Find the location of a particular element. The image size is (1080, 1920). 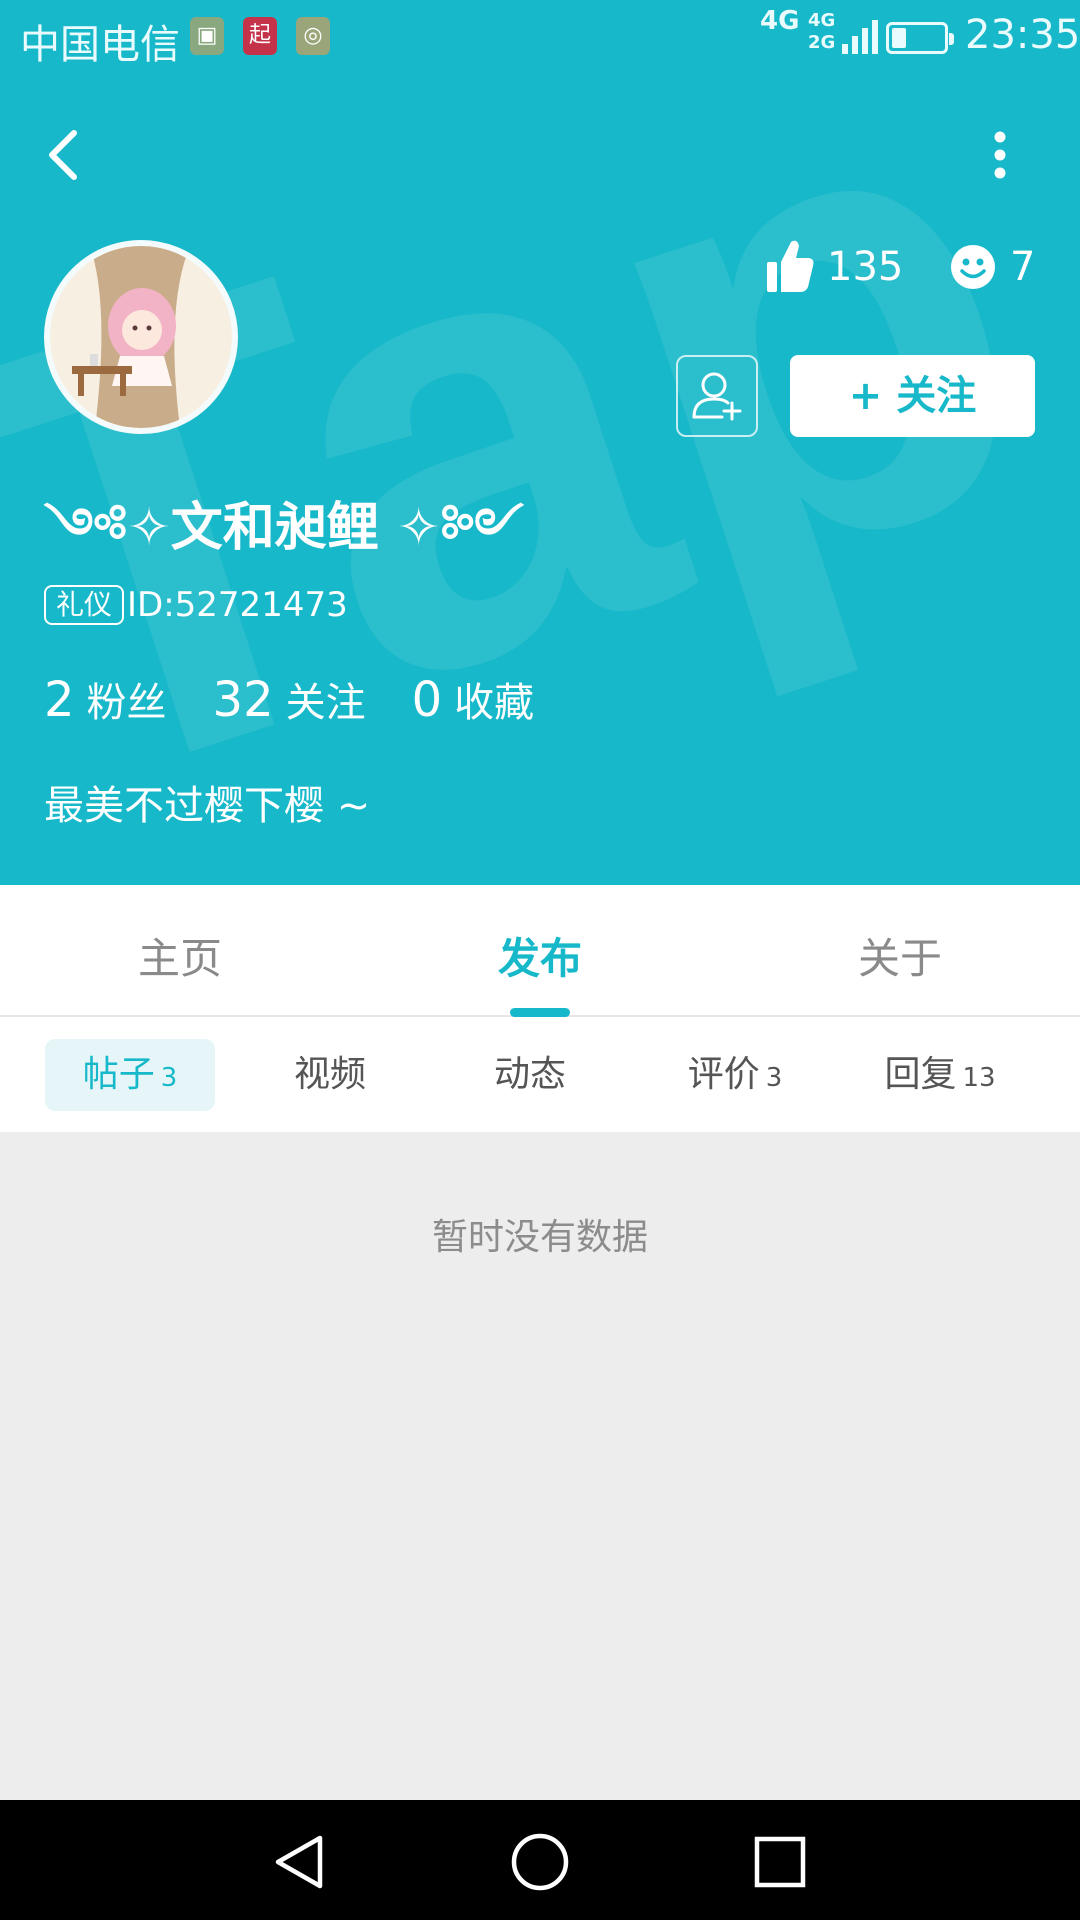

more-vertical-icon is located at coordinates (1000, 155).